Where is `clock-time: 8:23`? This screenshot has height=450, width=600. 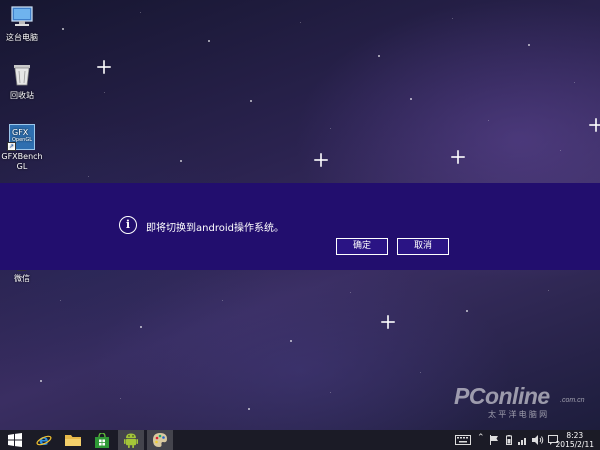 clock-time: 8:23 is located at coordinates (575, 435).